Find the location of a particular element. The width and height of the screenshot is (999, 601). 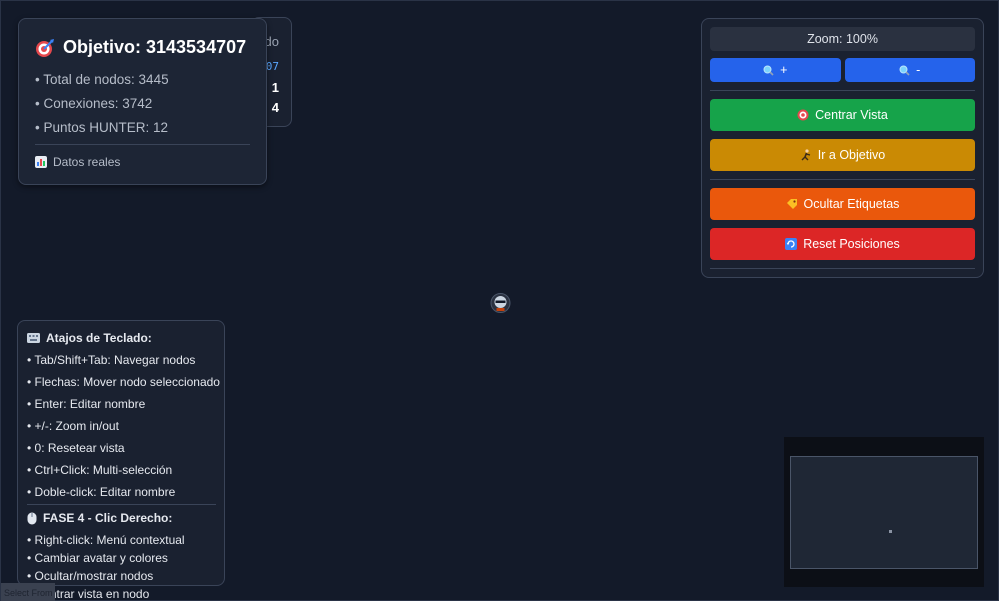

running-person-icon is located at coordinates (806, 155).